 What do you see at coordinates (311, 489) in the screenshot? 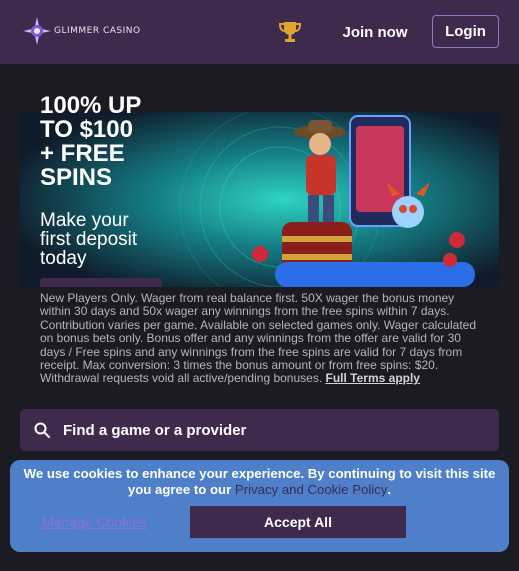
I see `privacy-policy-link: Privacy and Cookie Policy` at bounding box center [311, 489].